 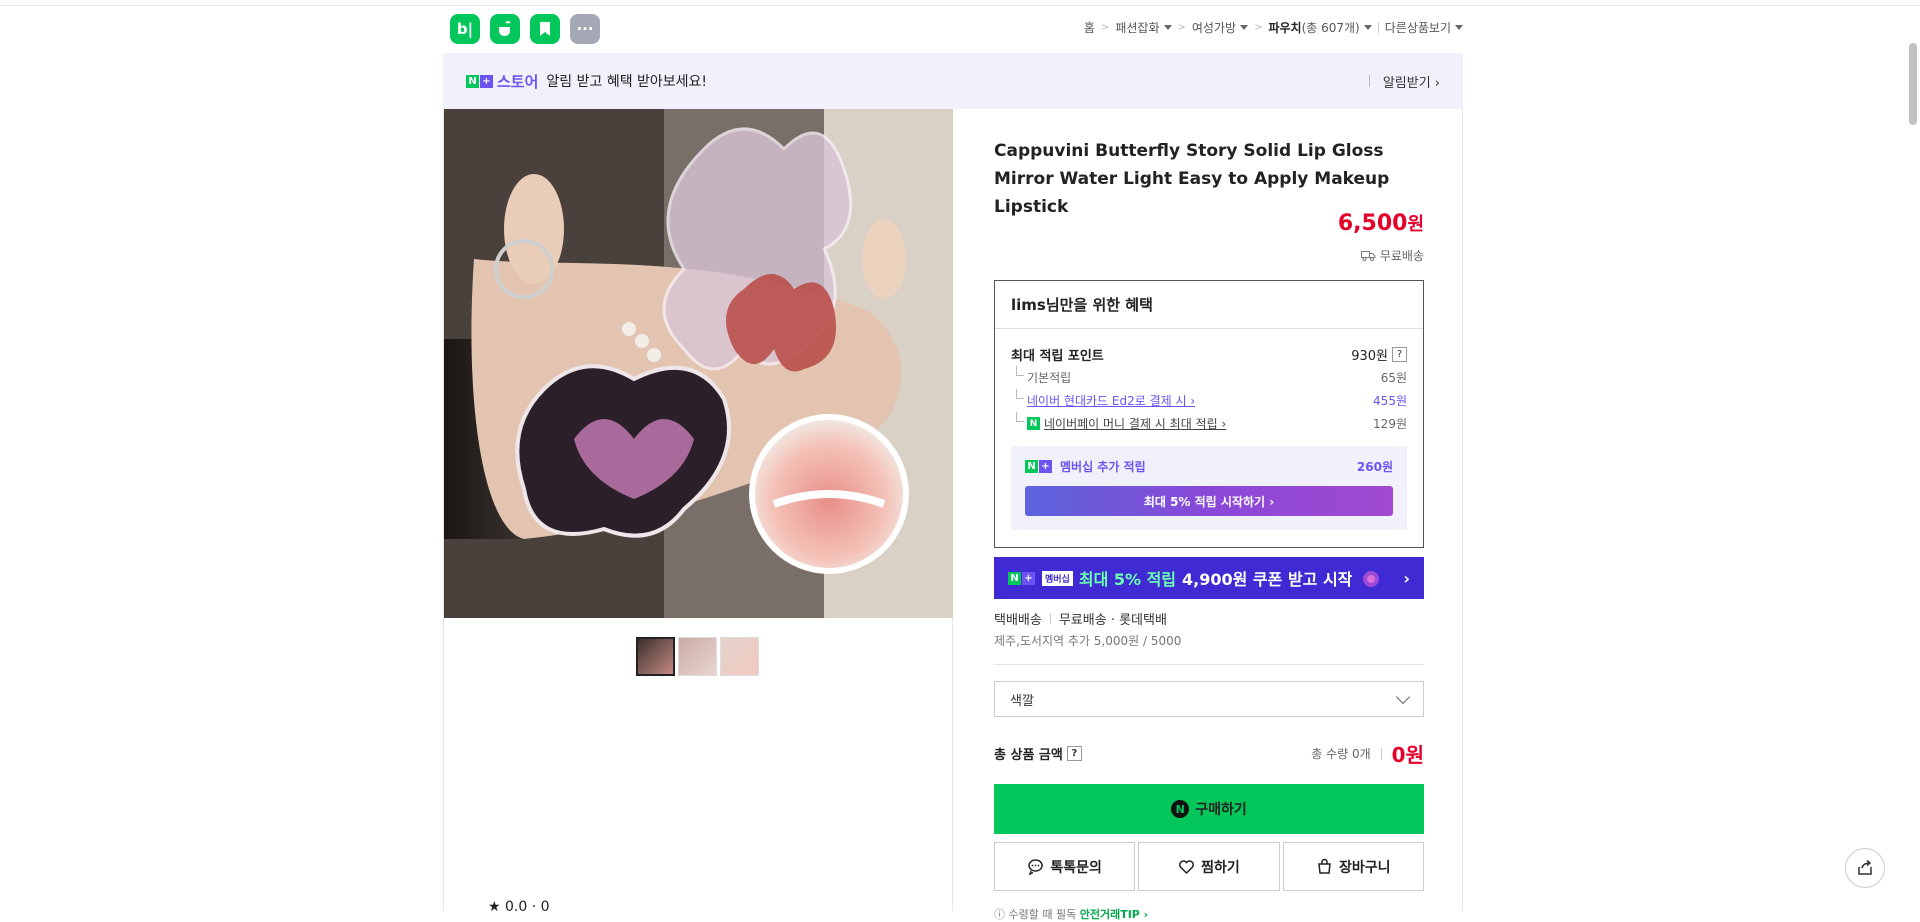 What do you see at coordinates (585, 29) in the screenshot?
I see `more-icon: ···` at bounding box center [585, 29].